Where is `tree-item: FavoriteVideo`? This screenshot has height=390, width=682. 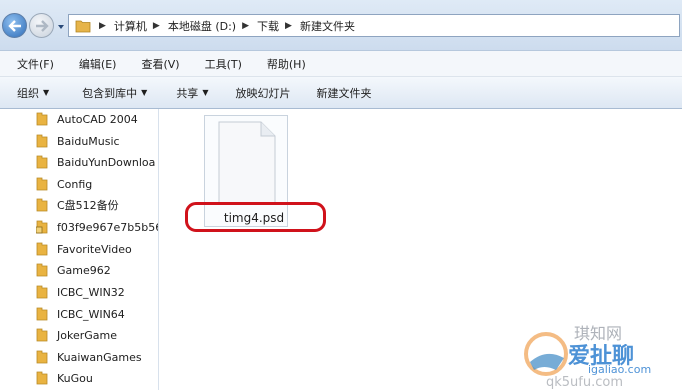 tree-item: FavoriteVideo is located at coordinates (84, 249).